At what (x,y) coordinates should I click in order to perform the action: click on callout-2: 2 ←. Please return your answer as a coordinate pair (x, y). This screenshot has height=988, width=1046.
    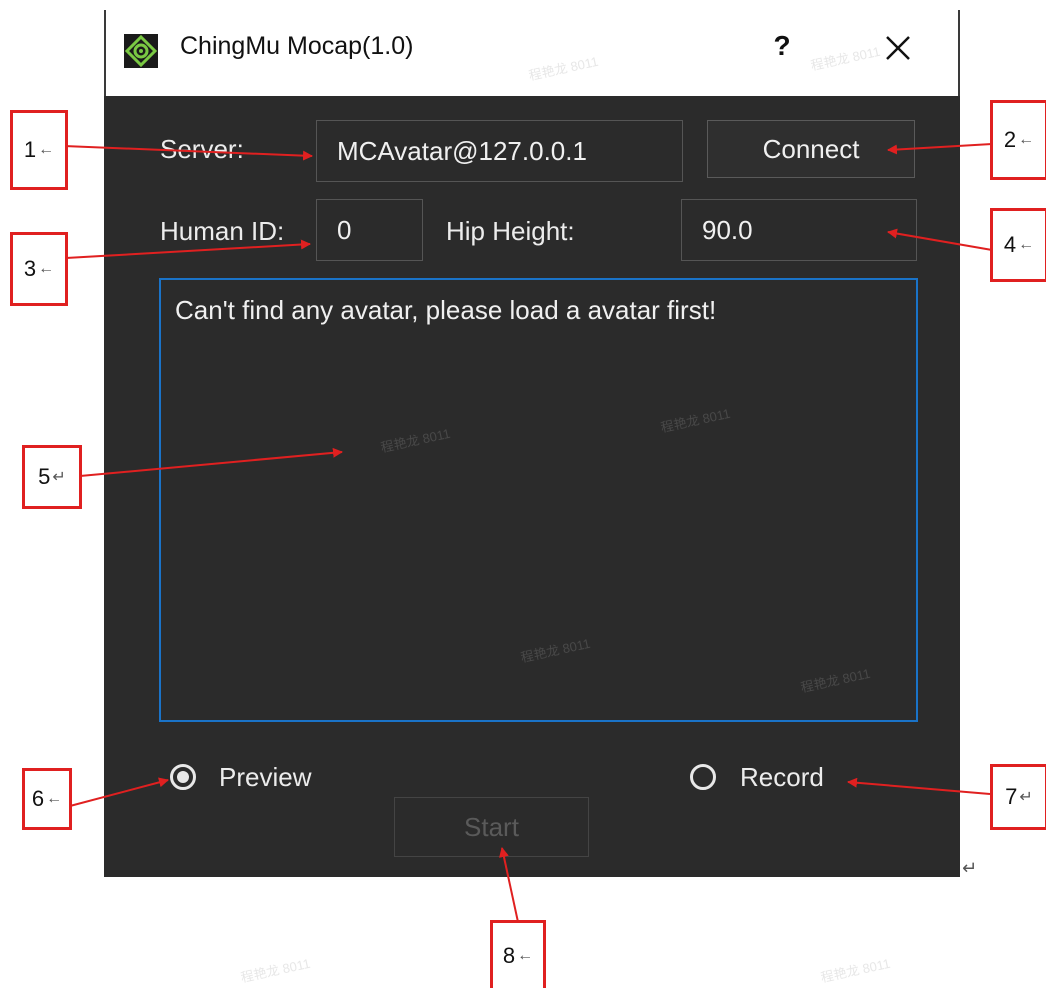
    Looking at the image, I should click on (1018, 140).